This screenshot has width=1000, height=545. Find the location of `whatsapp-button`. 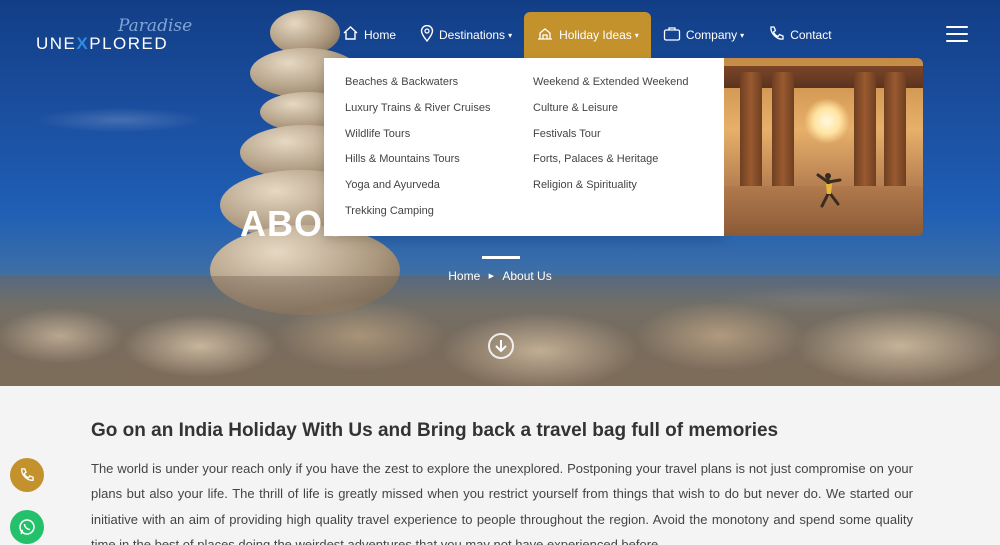

whatsapp-button is located at coordinates (27, 527).